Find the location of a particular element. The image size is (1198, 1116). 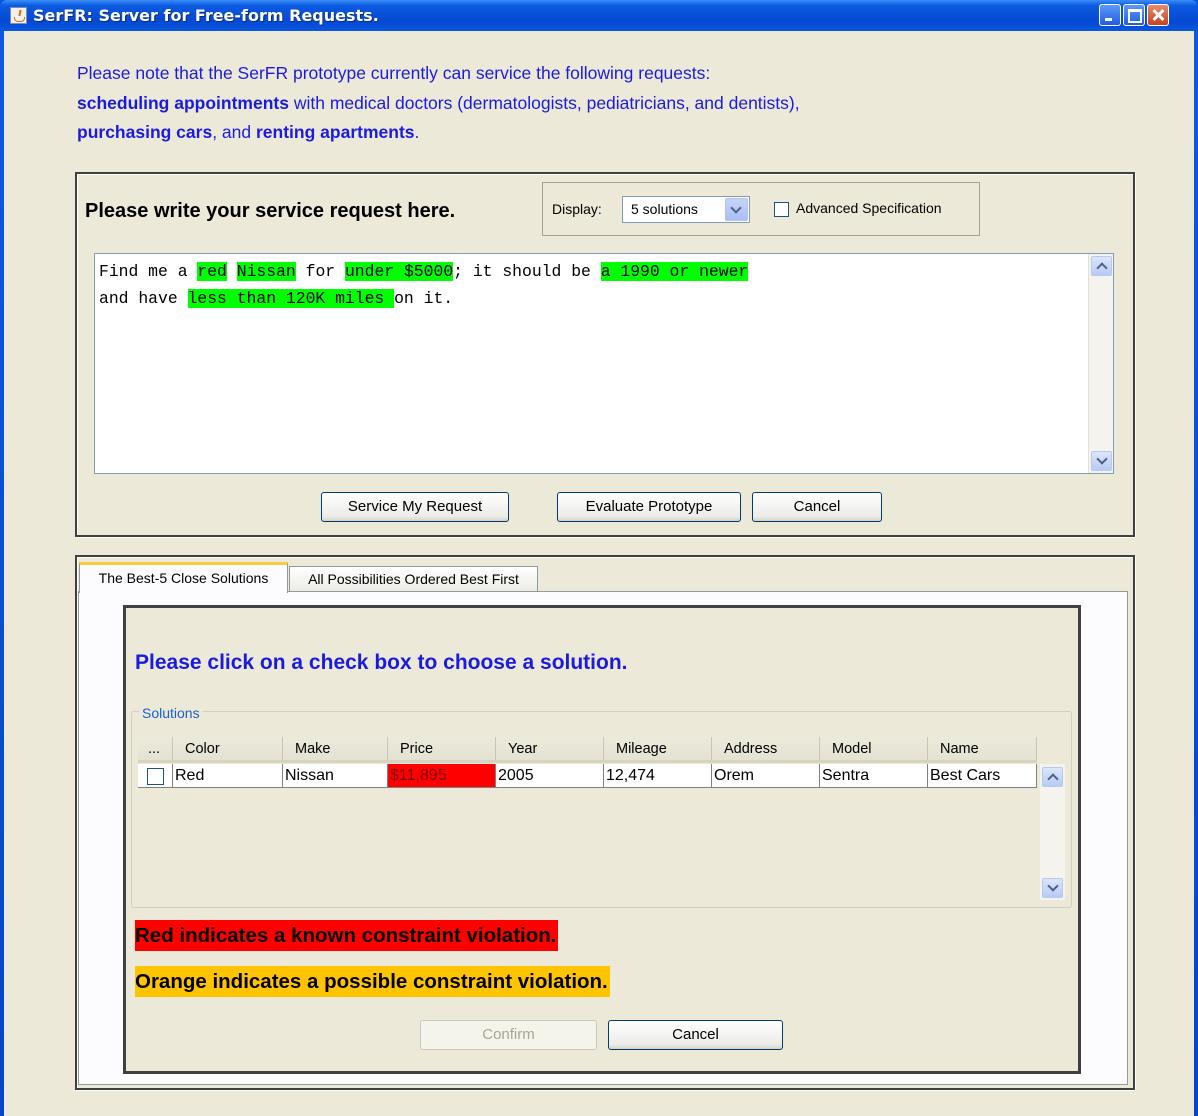

tab-best-5: The Best-5 Close Solutions is located at coordinates (183, 577).